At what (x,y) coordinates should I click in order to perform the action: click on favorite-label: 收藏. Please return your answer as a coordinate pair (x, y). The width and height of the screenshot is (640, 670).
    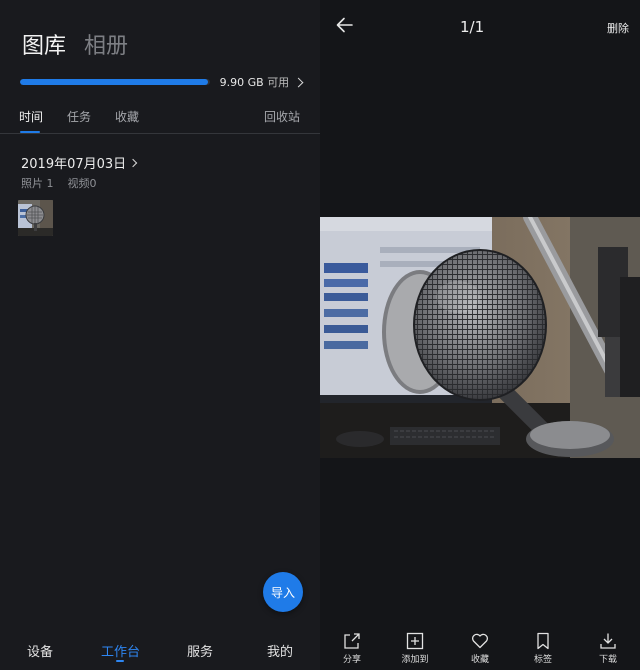
    Looking at the image, I should click on (479, 660).